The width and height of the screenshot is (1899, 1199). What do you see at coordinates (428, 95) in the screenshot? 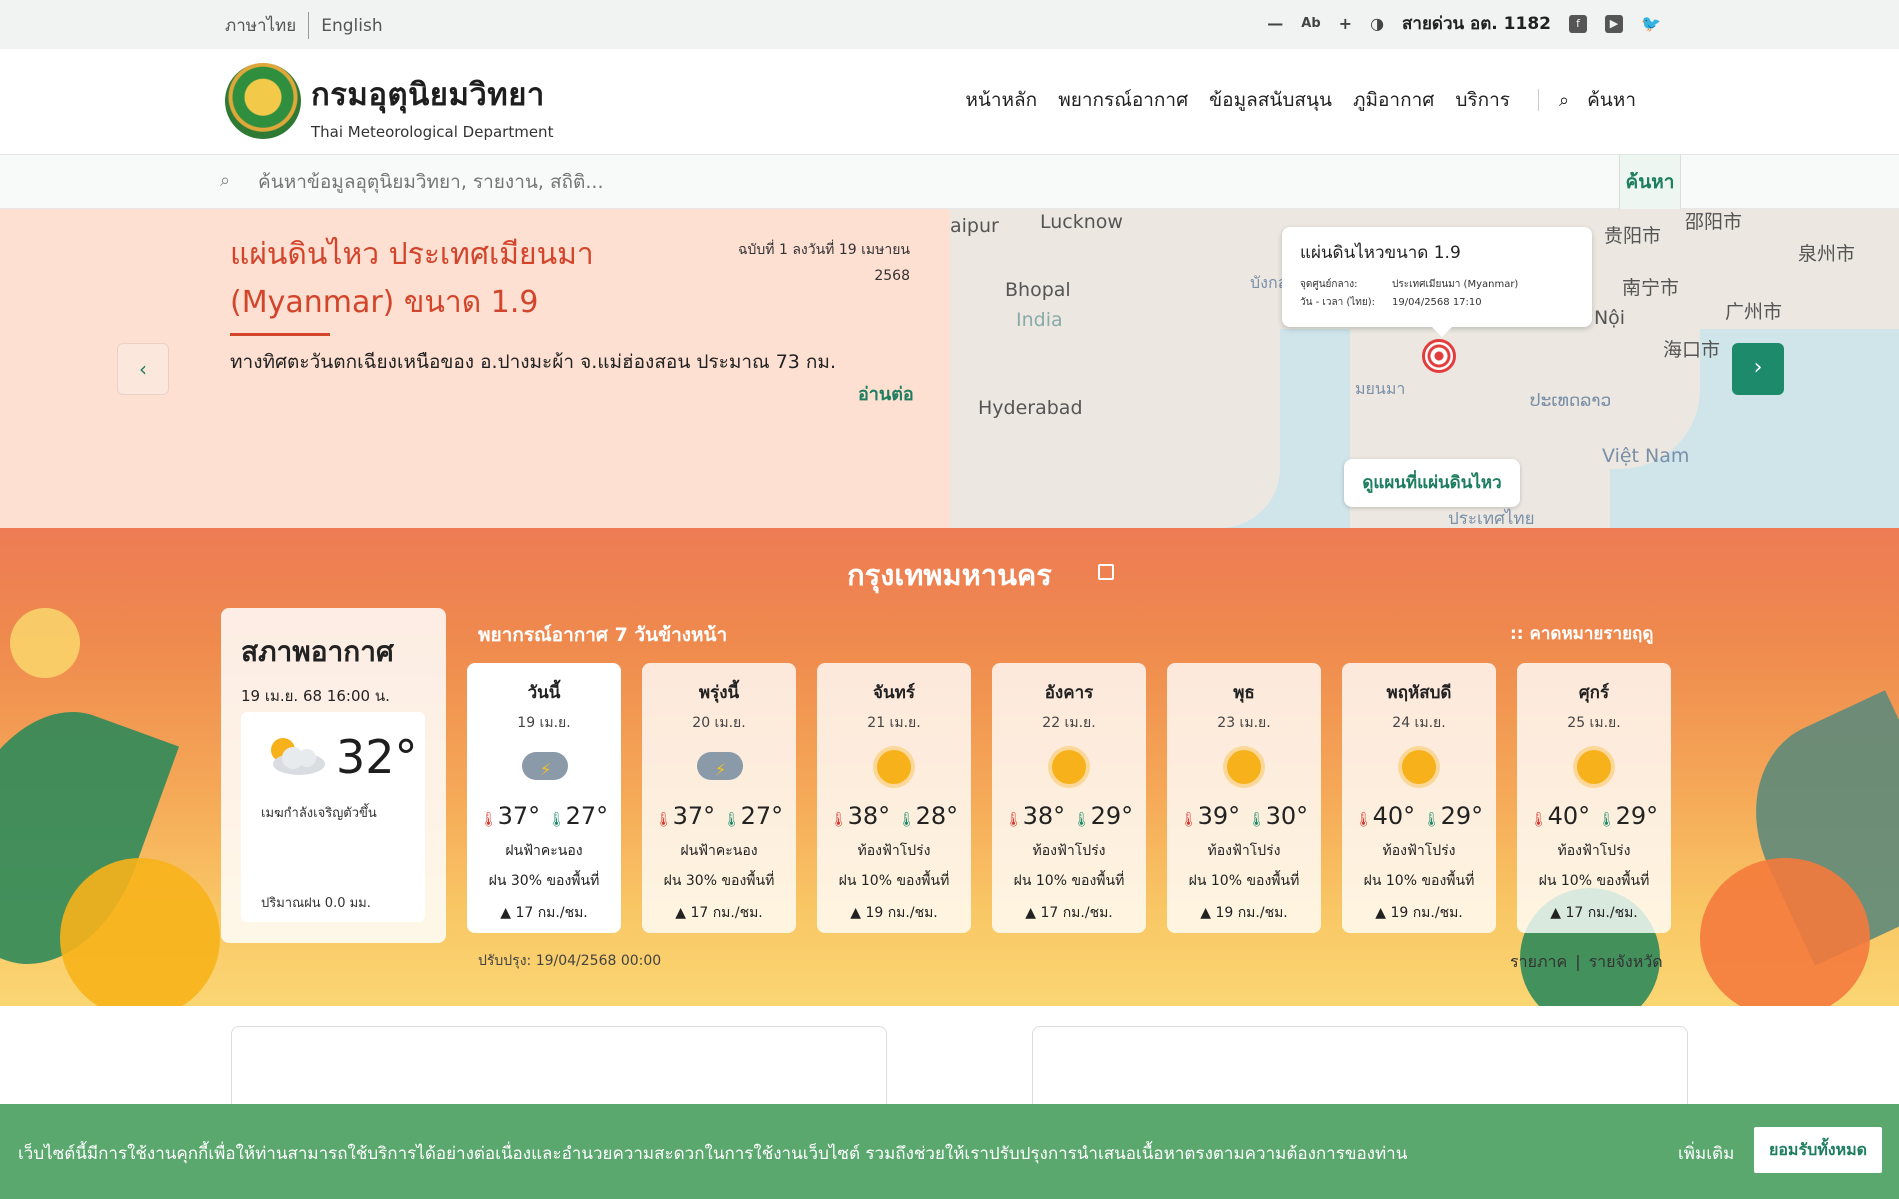
I see `brand-thai-name: กรมอุตุนิยมวิทยา` at bounding box center [428, 95].